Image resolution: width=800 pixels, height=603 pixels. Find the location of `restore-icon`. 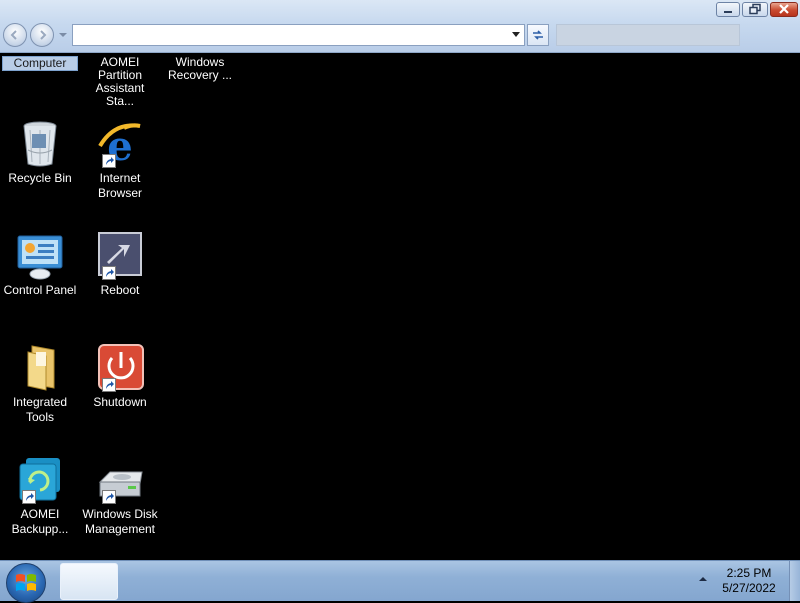

restore-icon is located at coordinates (755, 9).